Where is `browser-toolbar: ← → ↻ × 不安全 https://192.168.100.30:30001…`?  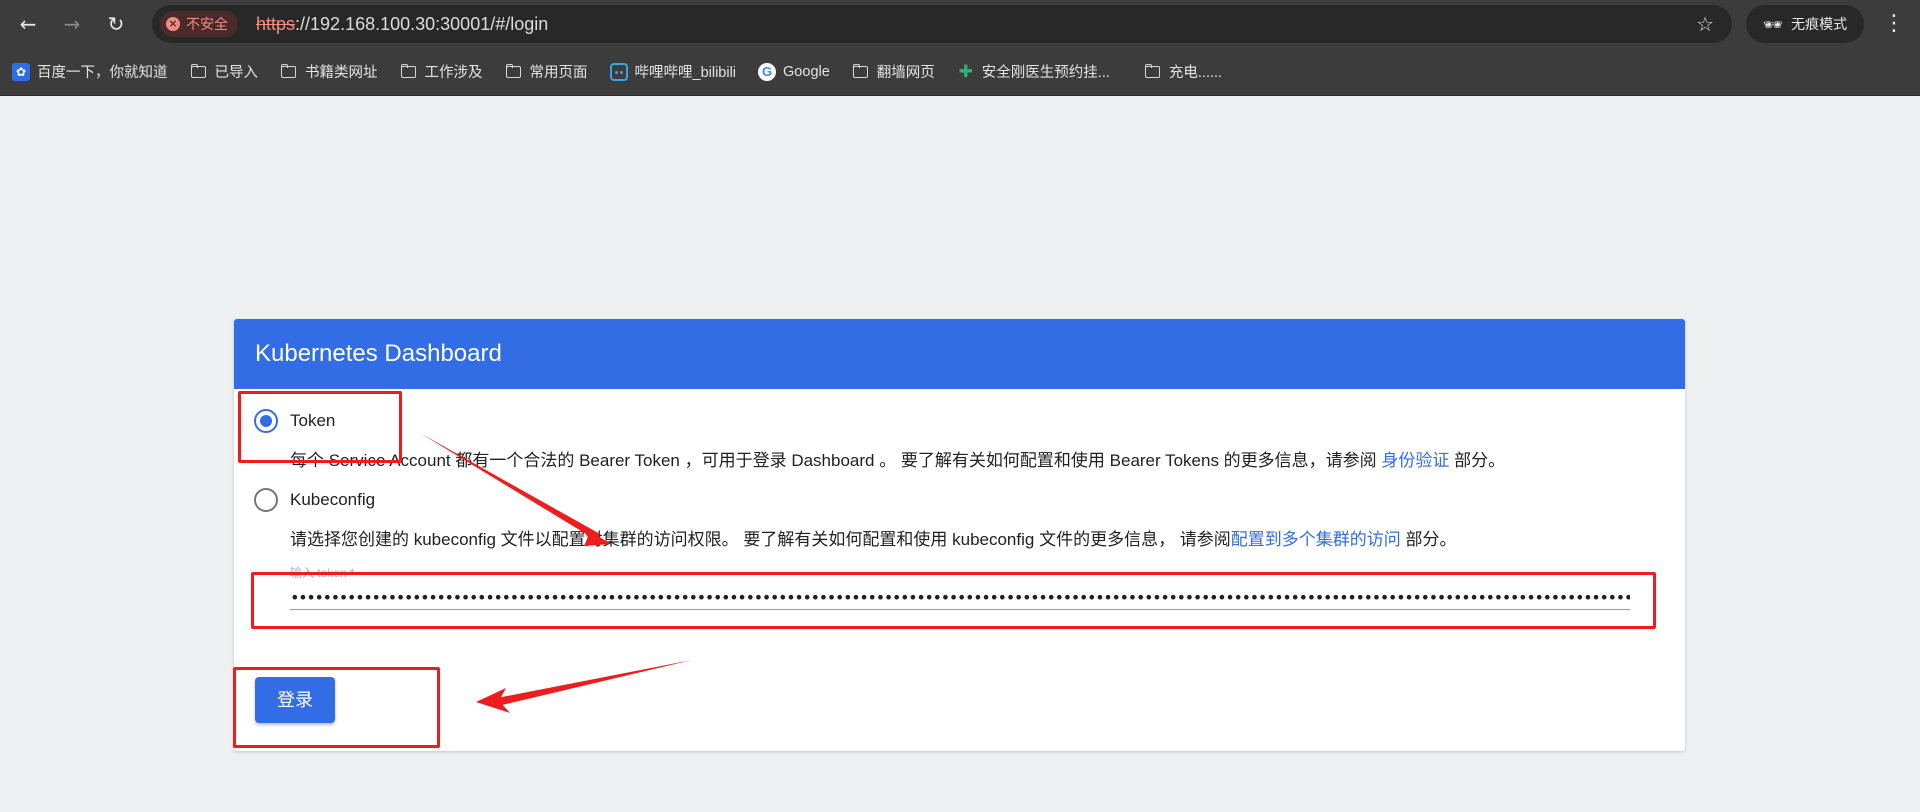 browser-toolbar: ← → ↻ × 不安全 https://192.168.100.30:30001… is located at coordinates (960, 24).